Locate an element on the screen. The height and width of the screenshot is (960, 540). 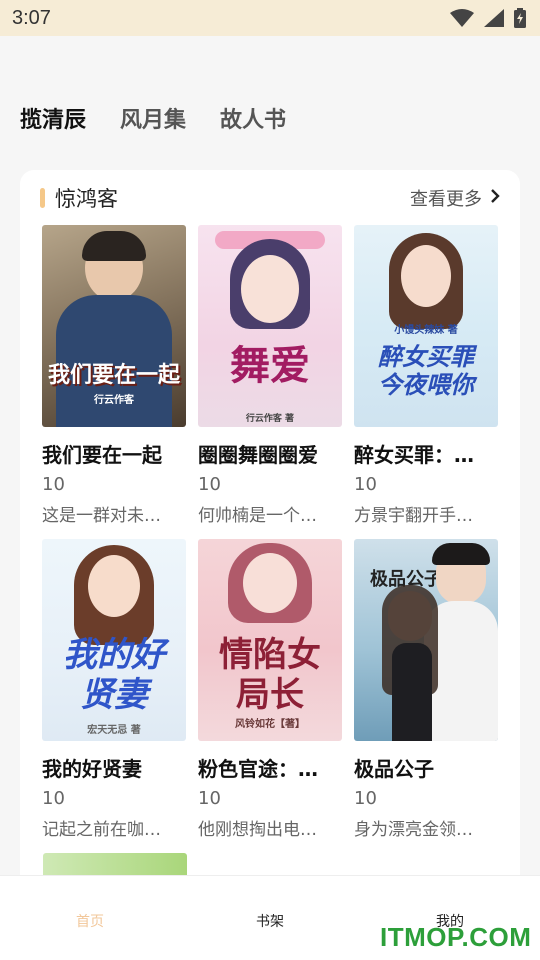
cover-title: 情陷女局长 is located at coordinates (270, 675).